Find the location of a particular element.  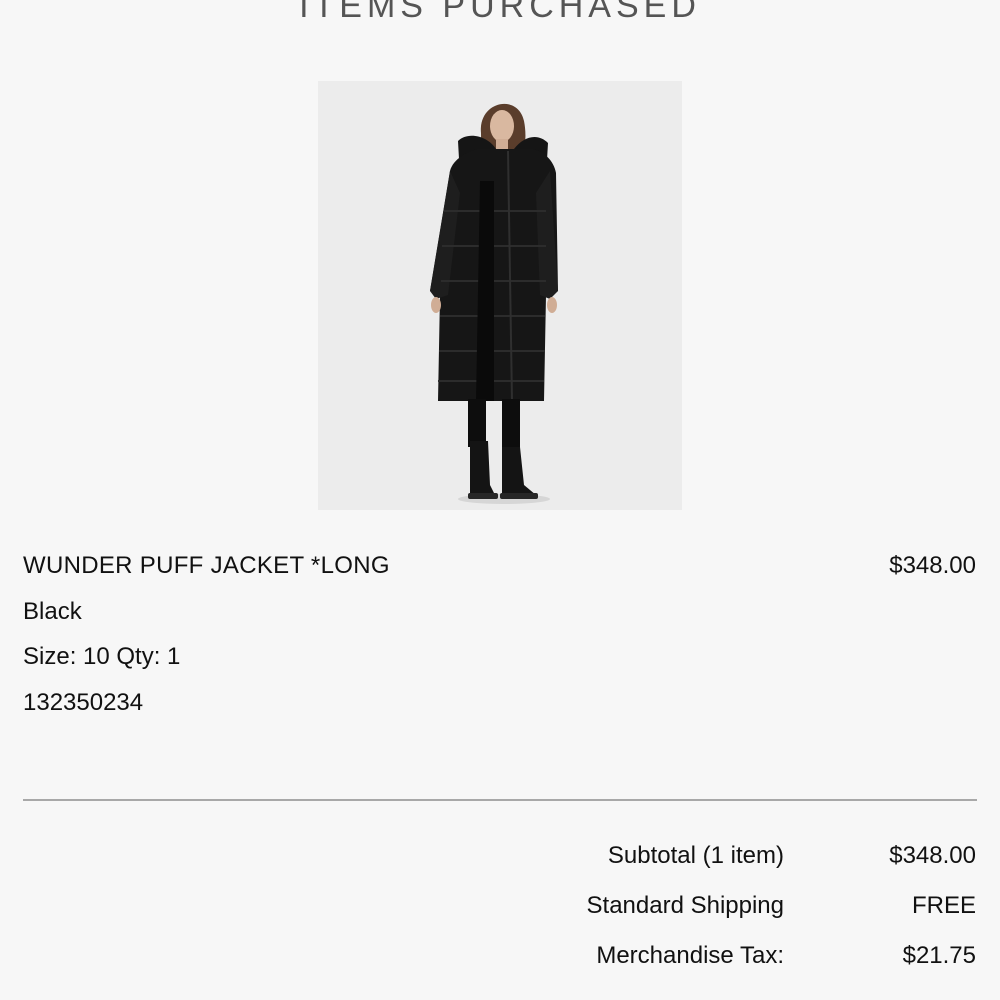

tax-value: $21.75 is located at coordinates (939, 955).